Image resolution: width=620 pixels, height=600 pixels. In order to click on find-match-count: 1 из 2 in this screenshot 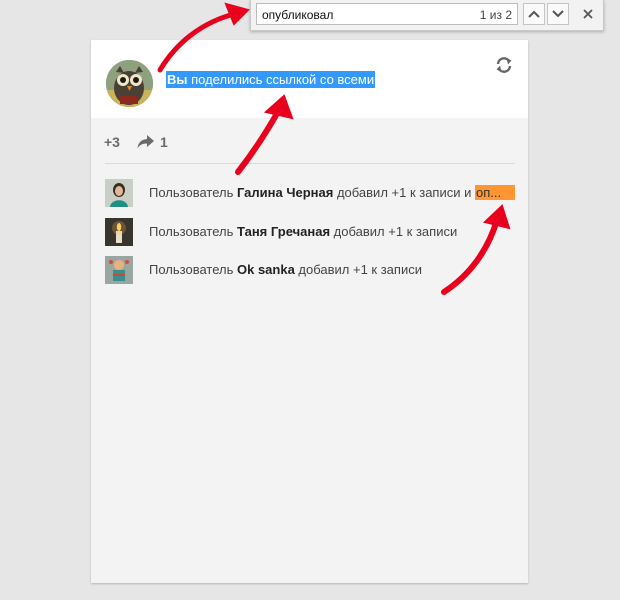, I will do `click(495, 15)`.